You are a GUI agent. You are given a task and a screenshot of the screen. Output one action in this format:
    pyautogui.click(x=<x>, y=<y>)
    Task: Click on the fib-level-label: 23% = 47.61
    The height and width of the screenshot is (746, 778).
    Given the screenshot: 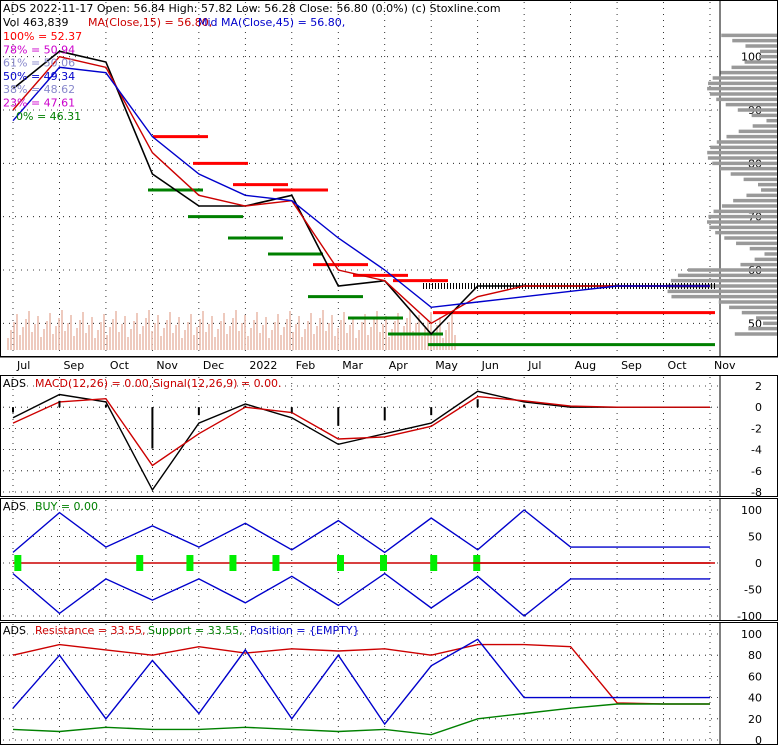 What is the action you would take?
    pyautogui.click(x=39, y=103)
    